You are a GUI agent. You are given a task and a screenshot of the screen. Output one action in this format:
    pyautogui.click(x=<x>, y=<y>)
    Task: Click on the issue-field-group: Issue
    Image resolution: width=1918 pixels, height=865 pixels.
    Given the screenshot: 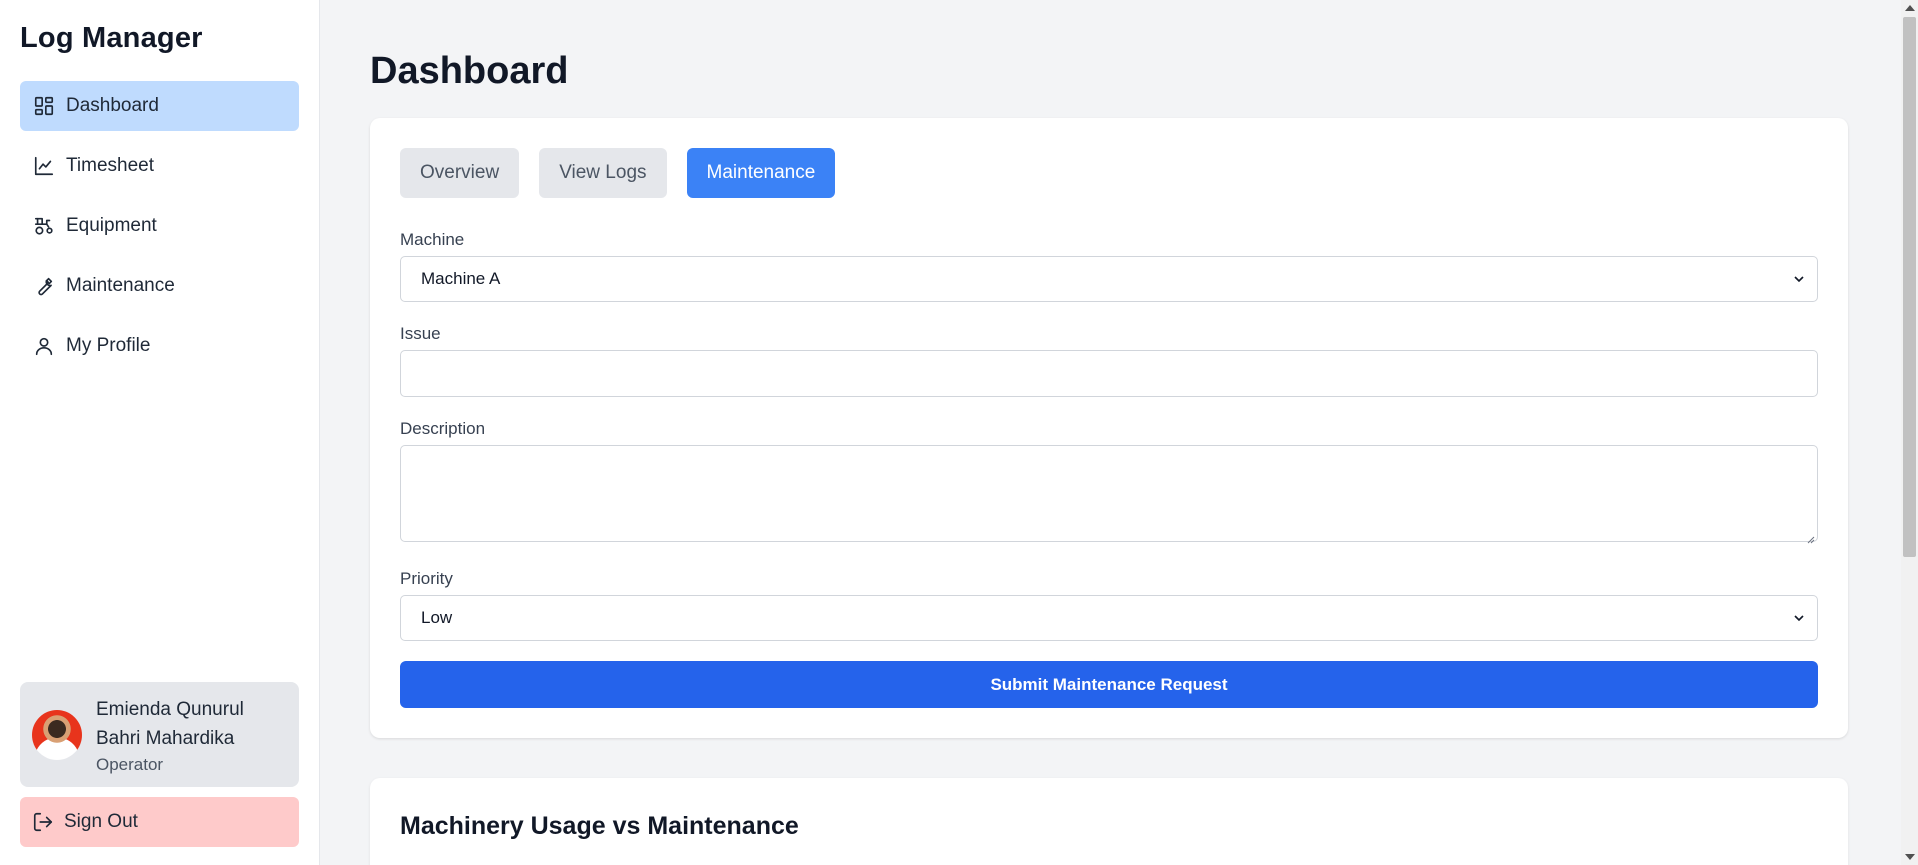 What is the action you would take?
    pyautogui.click(x=1109, y=360)
    